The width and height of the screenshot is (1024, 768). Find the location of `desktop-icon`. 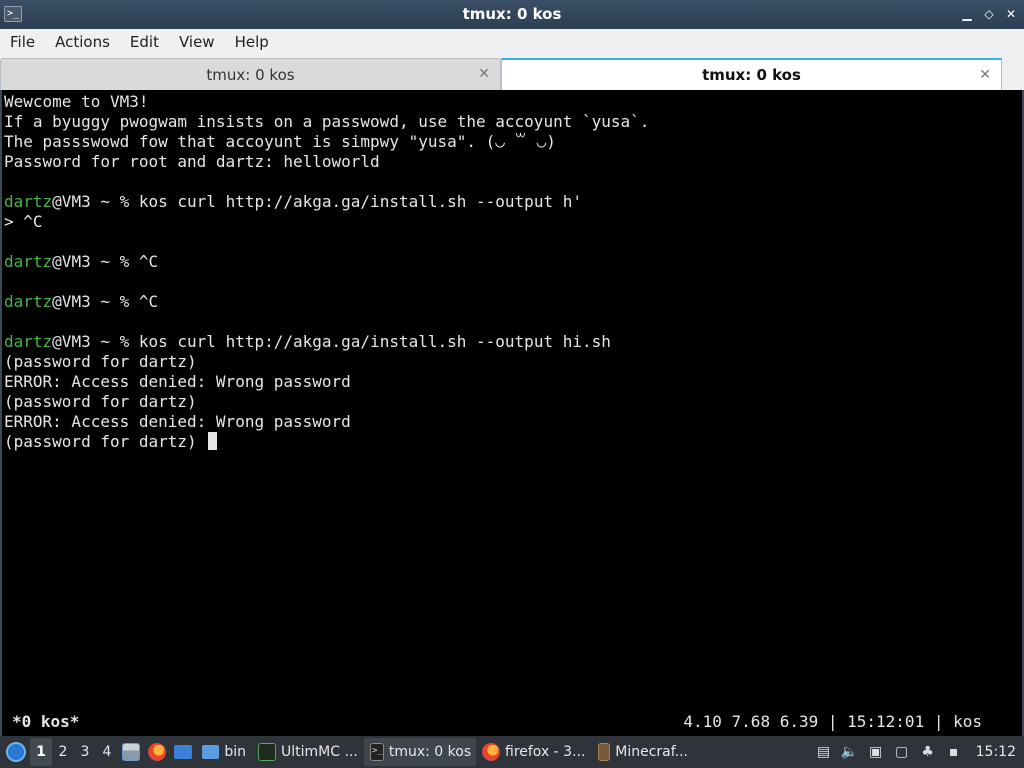

desktop-icon is located at coordinates (183, 752).